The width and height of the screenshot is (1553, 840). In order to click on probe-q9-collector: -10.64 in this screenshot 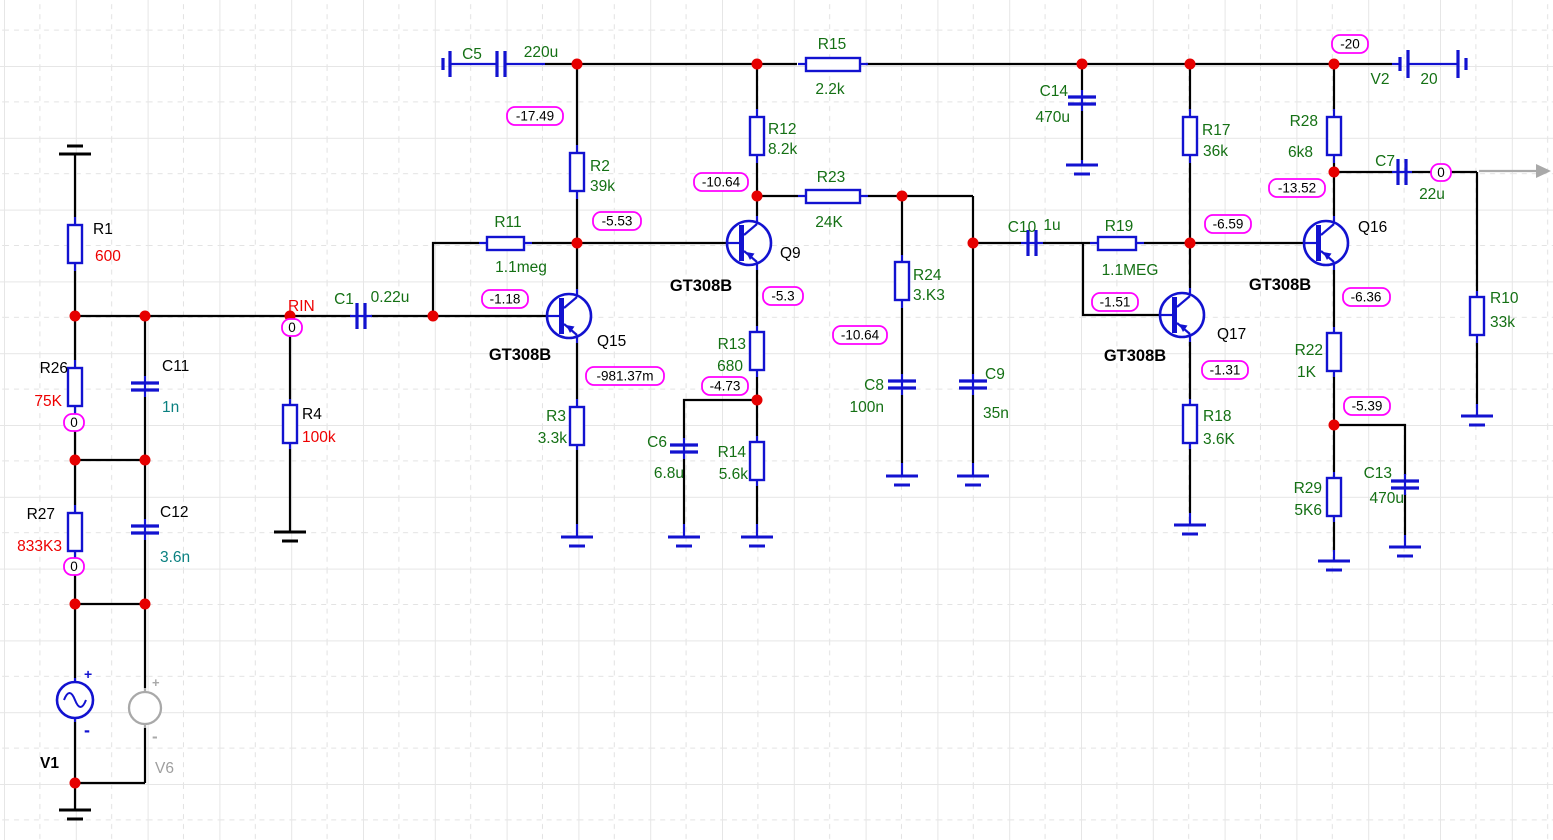, I will do `click(721, 182)`.